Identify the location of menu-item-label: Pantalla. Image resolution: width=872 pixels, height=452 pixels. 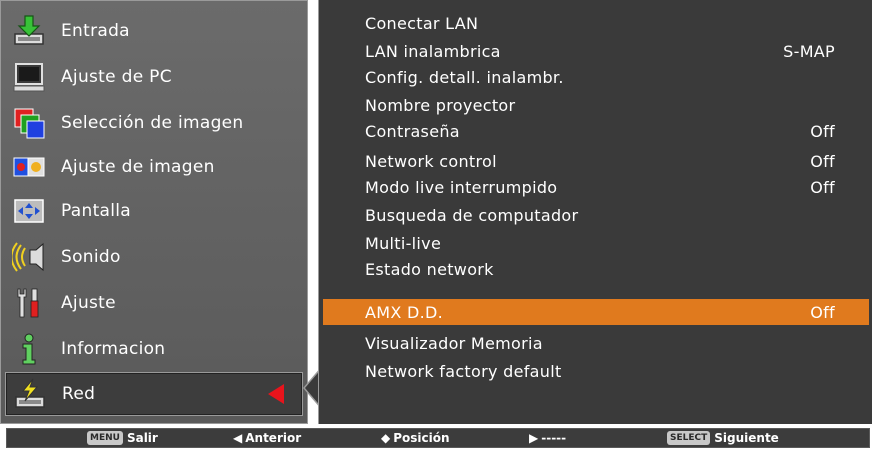
(96, 211).